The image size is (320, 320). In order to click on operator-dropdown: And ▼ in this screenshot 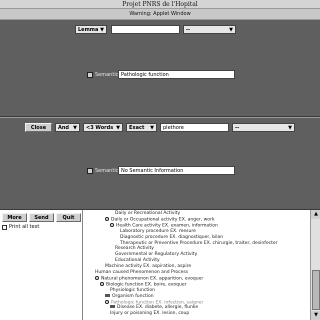, I will do `click(67, 127)`.